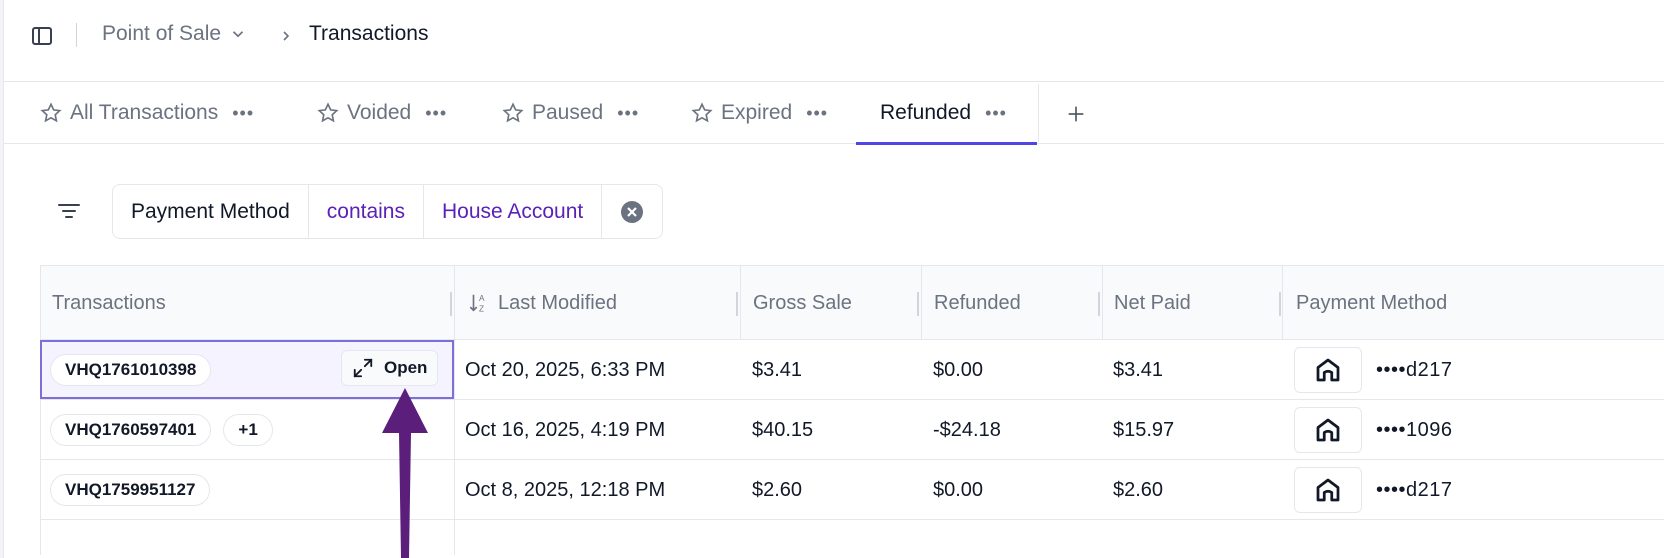 This screenshot has height=558, width=1664. What do you see at coordinates (926, 112) in the screenshot?
I see `tab-label: Refunded` at bounding box center [926, 112].